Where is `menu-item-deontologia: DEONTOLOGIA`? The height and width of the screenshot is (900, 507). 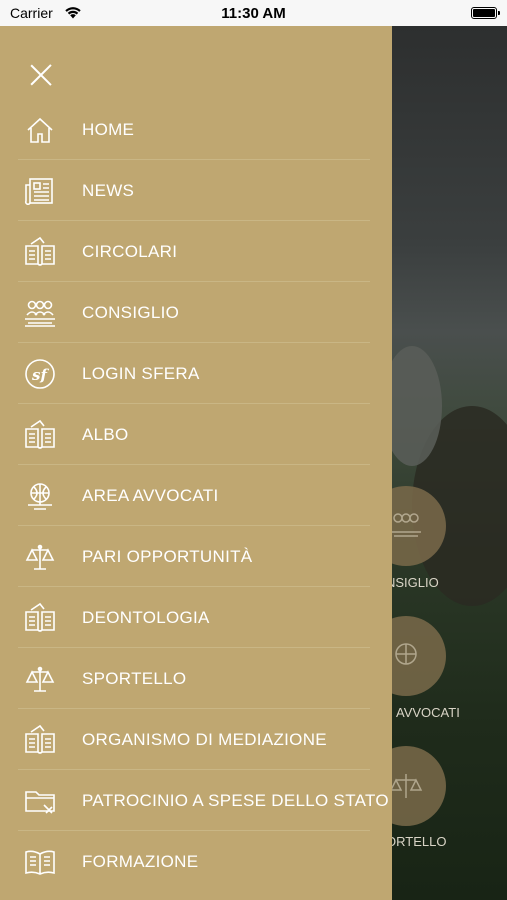
menu-item-deontologia: DEONTOLOGIA is located at coordinates (196, 617).